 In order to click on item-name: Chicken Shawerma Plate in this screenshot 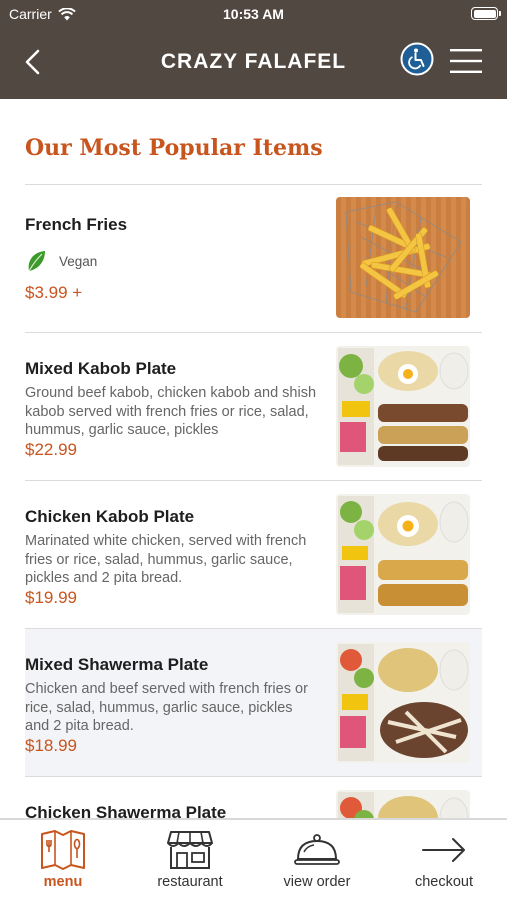, I will do `click(126, 810)`.